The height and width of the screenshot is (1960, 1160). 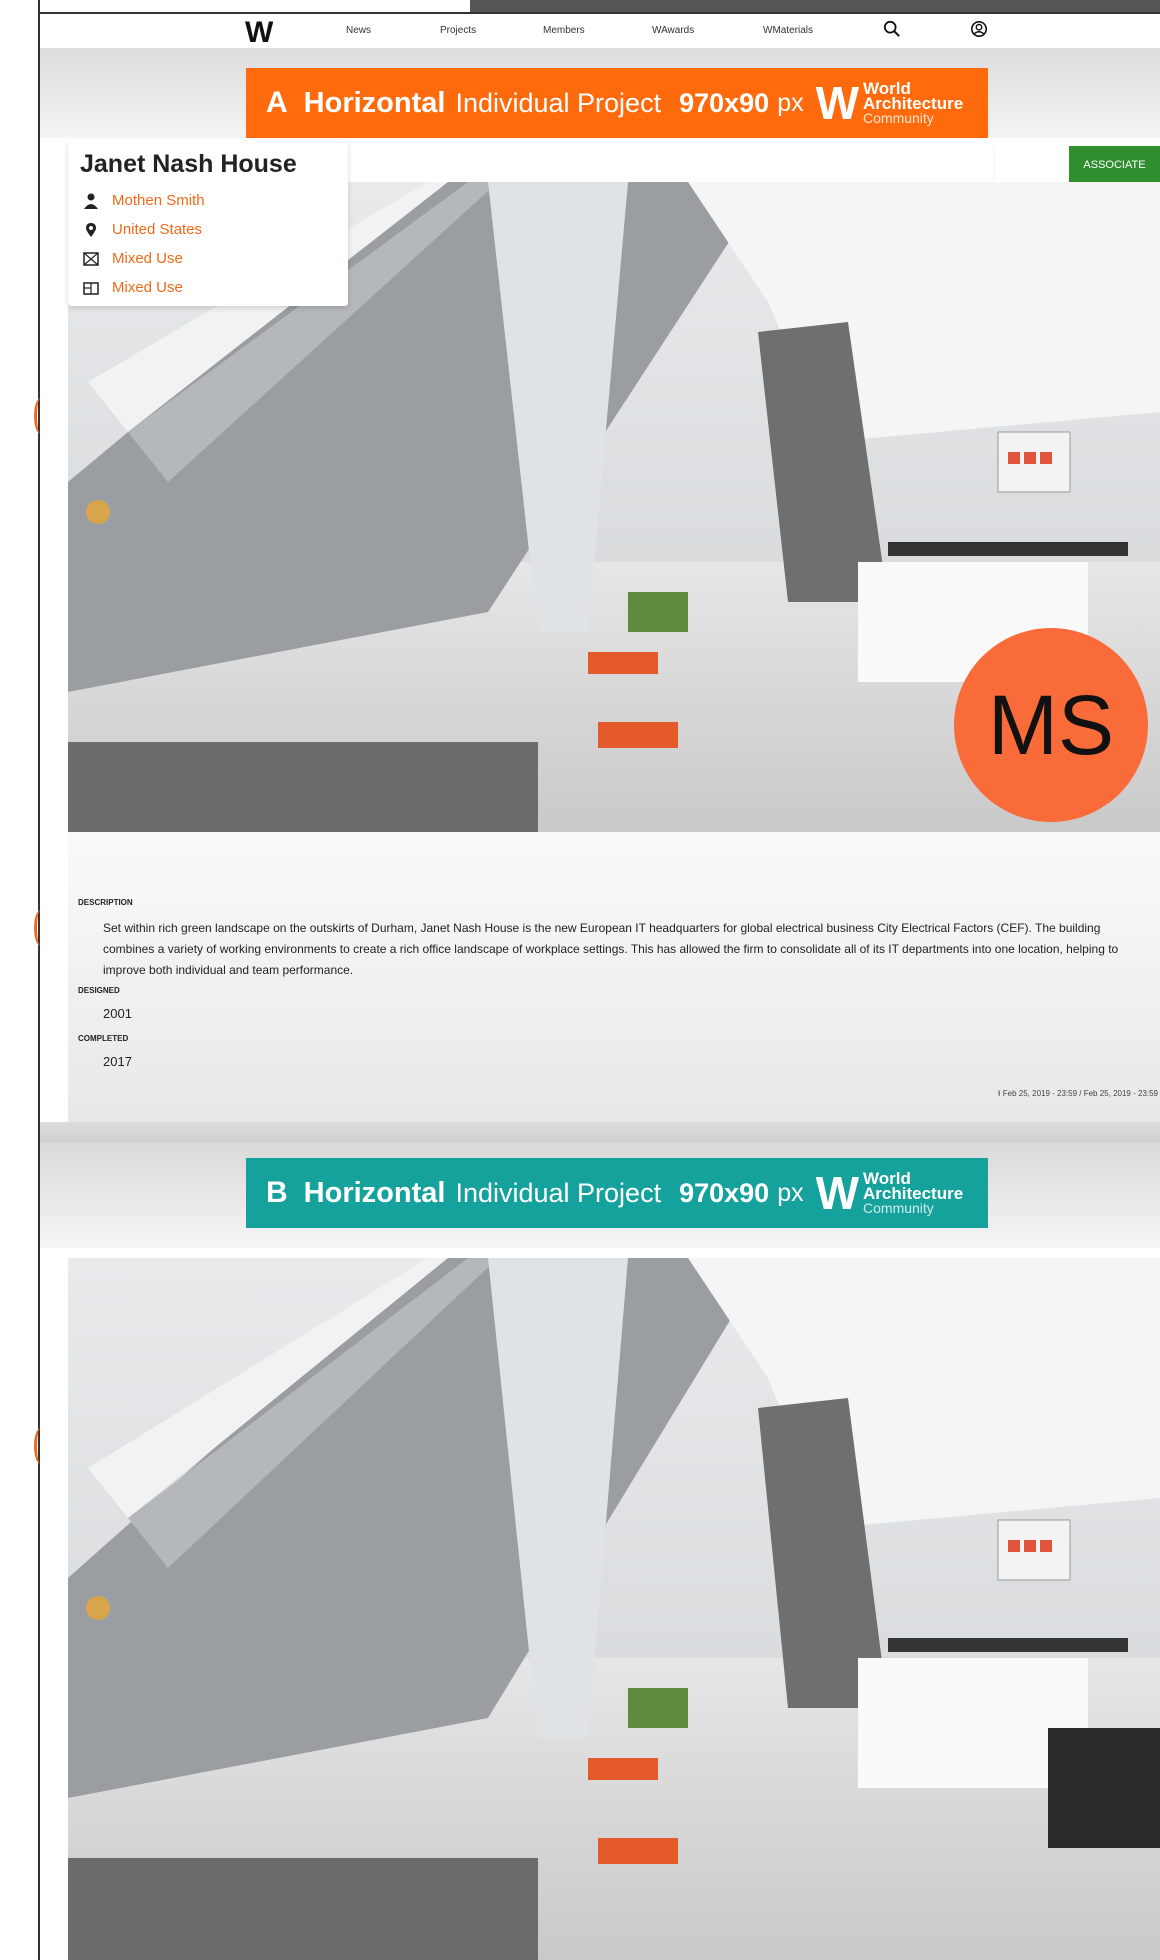 I want to click on type-name-2: Mixed Use, so click(x=147, y=287).